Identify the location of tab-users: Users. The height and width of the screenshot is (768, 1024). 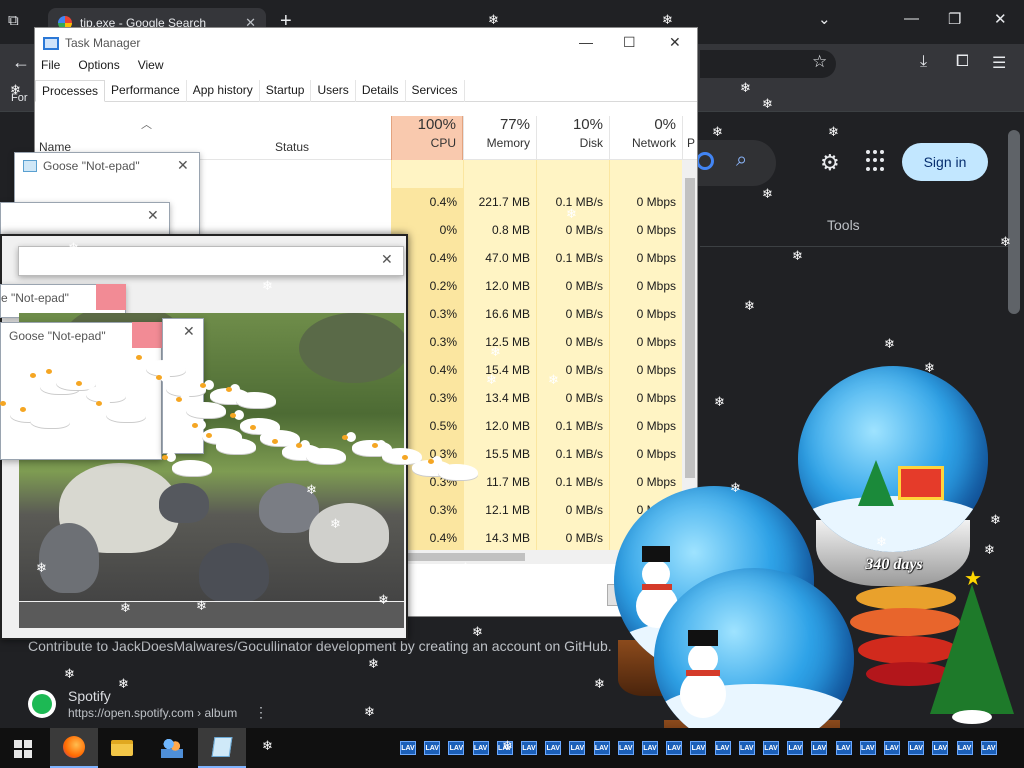
(333, 91).